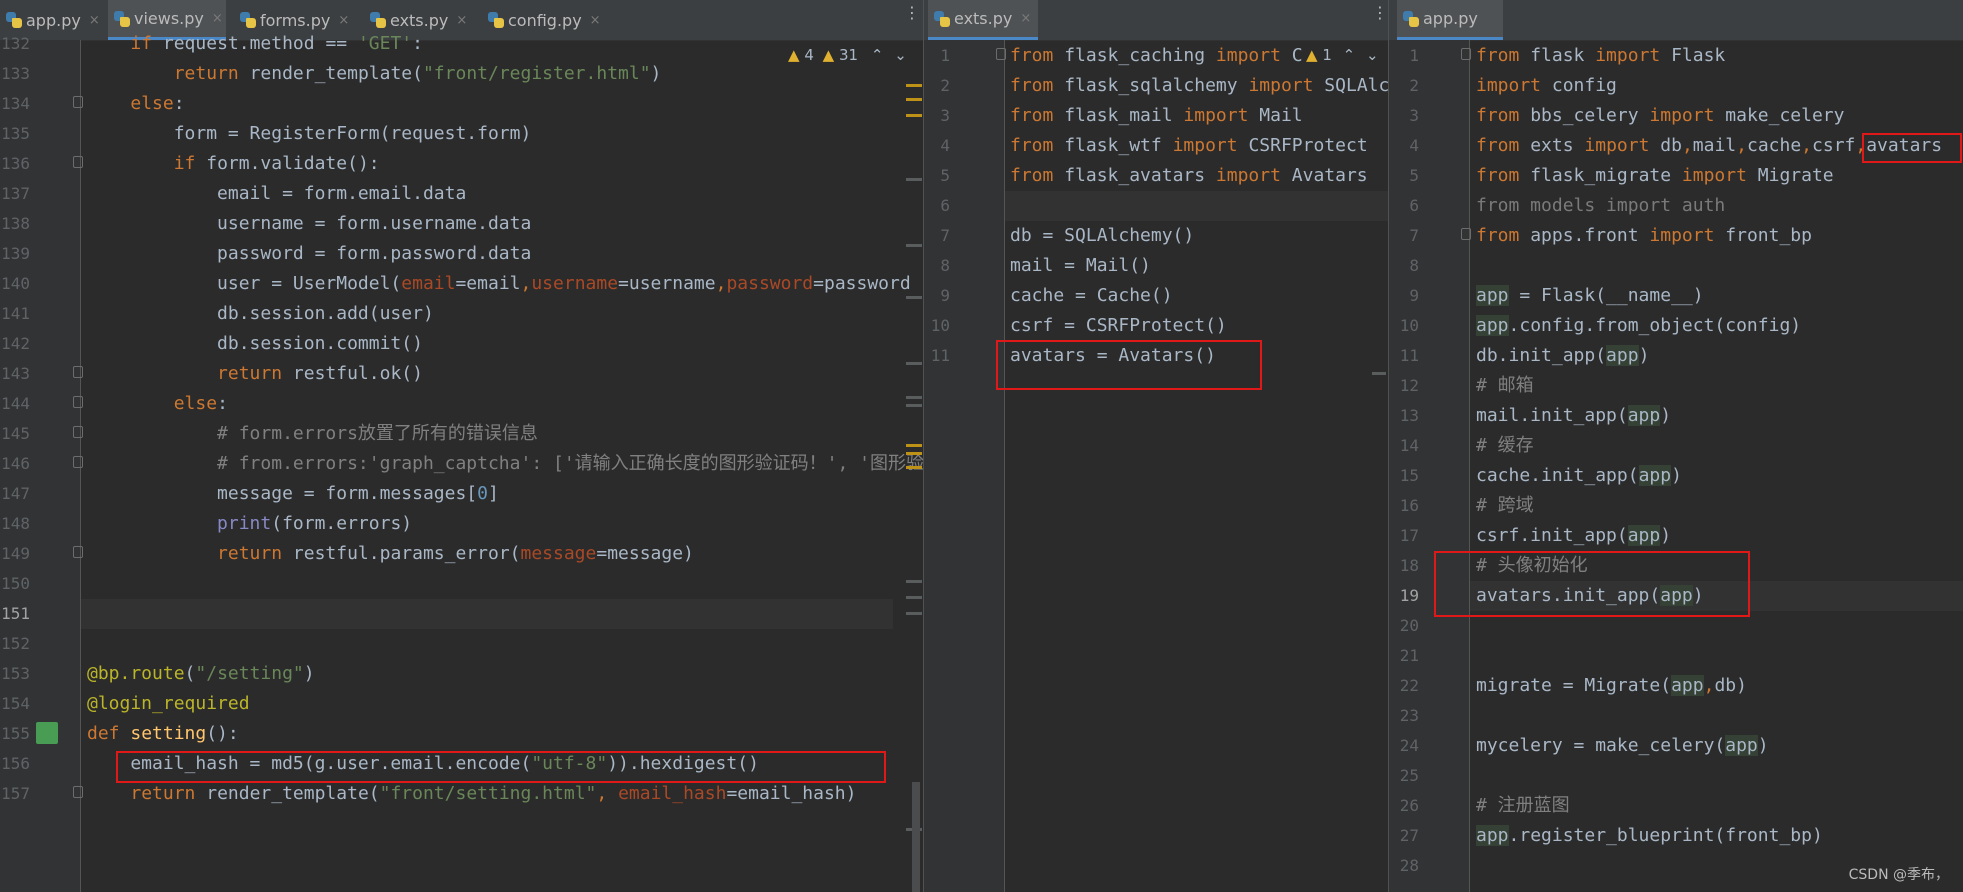  Describe the element at coordinates (1409, 835) in the screenshot. I see `line-number: 27` at that location.